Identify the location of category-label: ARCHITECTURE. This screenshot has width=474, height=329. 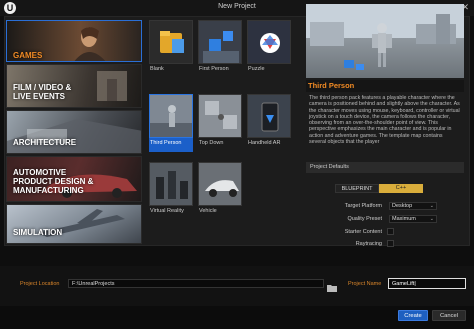
(45, 142).